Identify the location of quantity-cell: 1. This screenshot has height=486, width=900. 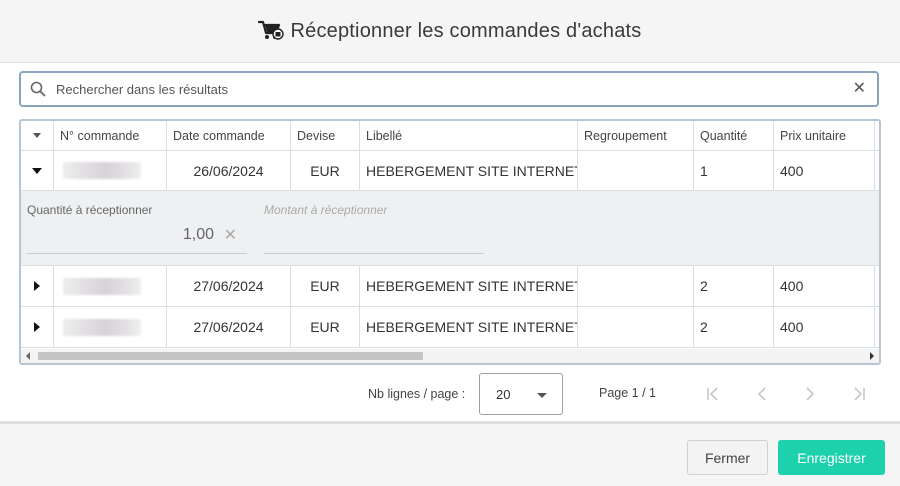
(734, 170).